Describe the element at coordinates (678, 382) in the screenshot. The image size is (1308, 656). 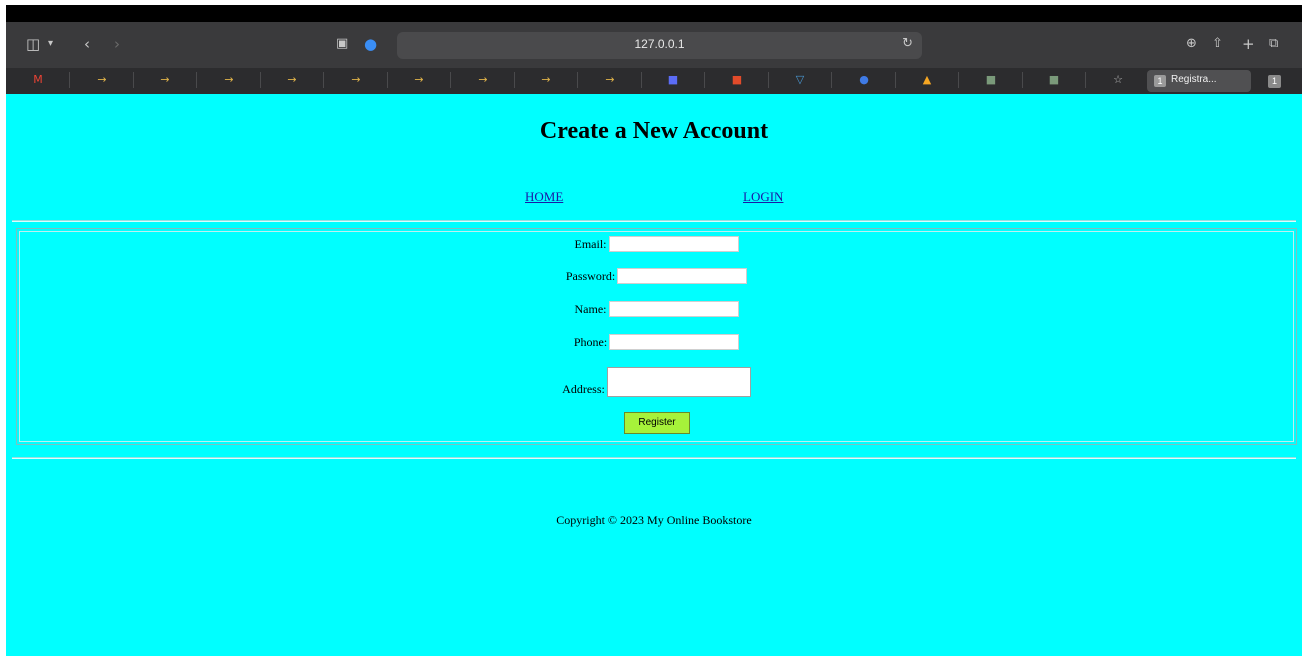
I see `address-textarea` at that location.